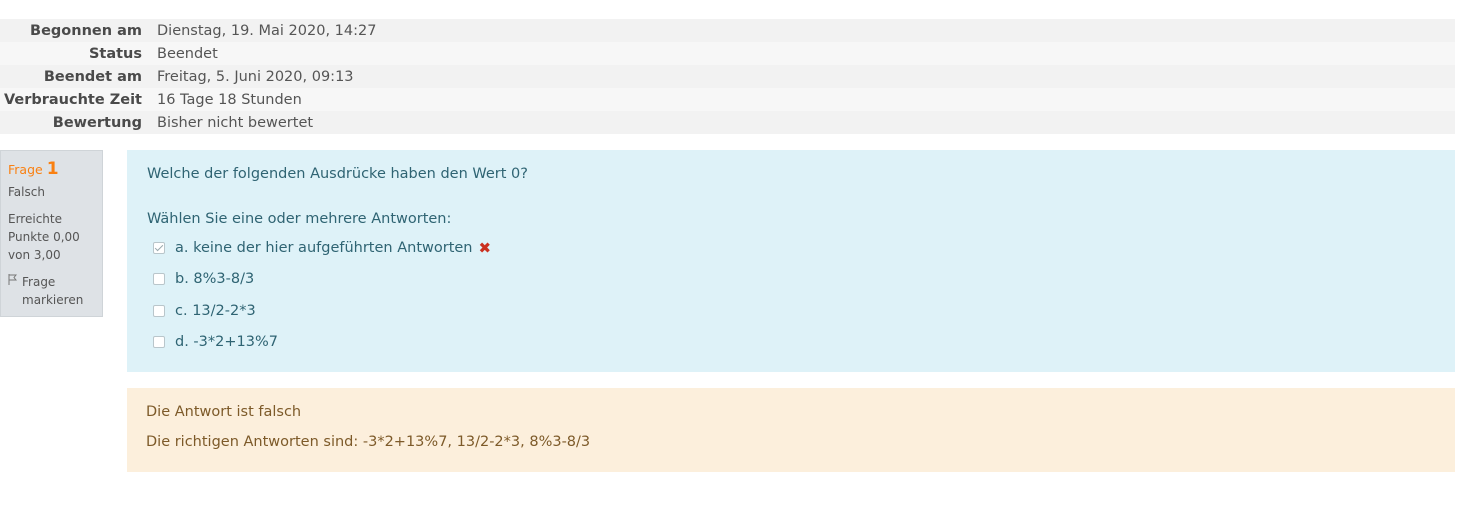 Image resolution: width=1461 pixels, height=514 pixels. What do you see at coordinates (25, 169) in the screenshot?
I see `question-prefix: Frage` at bounding box center [25, 169].